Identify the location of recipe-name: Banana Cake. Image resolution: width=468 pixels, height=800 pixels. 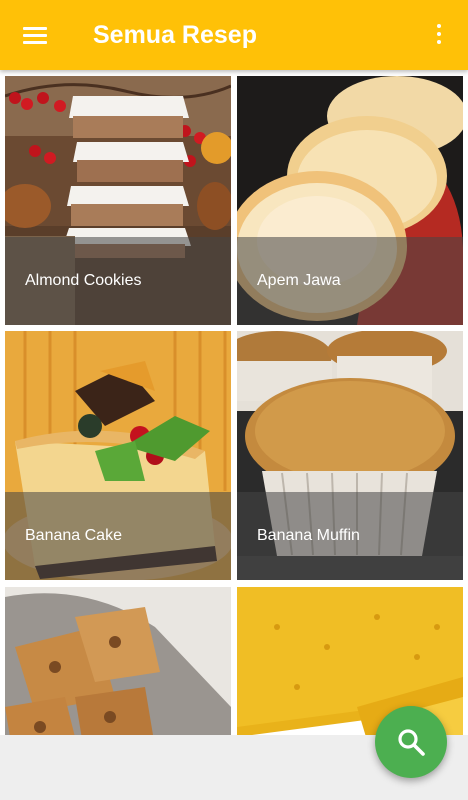
(73, 535).